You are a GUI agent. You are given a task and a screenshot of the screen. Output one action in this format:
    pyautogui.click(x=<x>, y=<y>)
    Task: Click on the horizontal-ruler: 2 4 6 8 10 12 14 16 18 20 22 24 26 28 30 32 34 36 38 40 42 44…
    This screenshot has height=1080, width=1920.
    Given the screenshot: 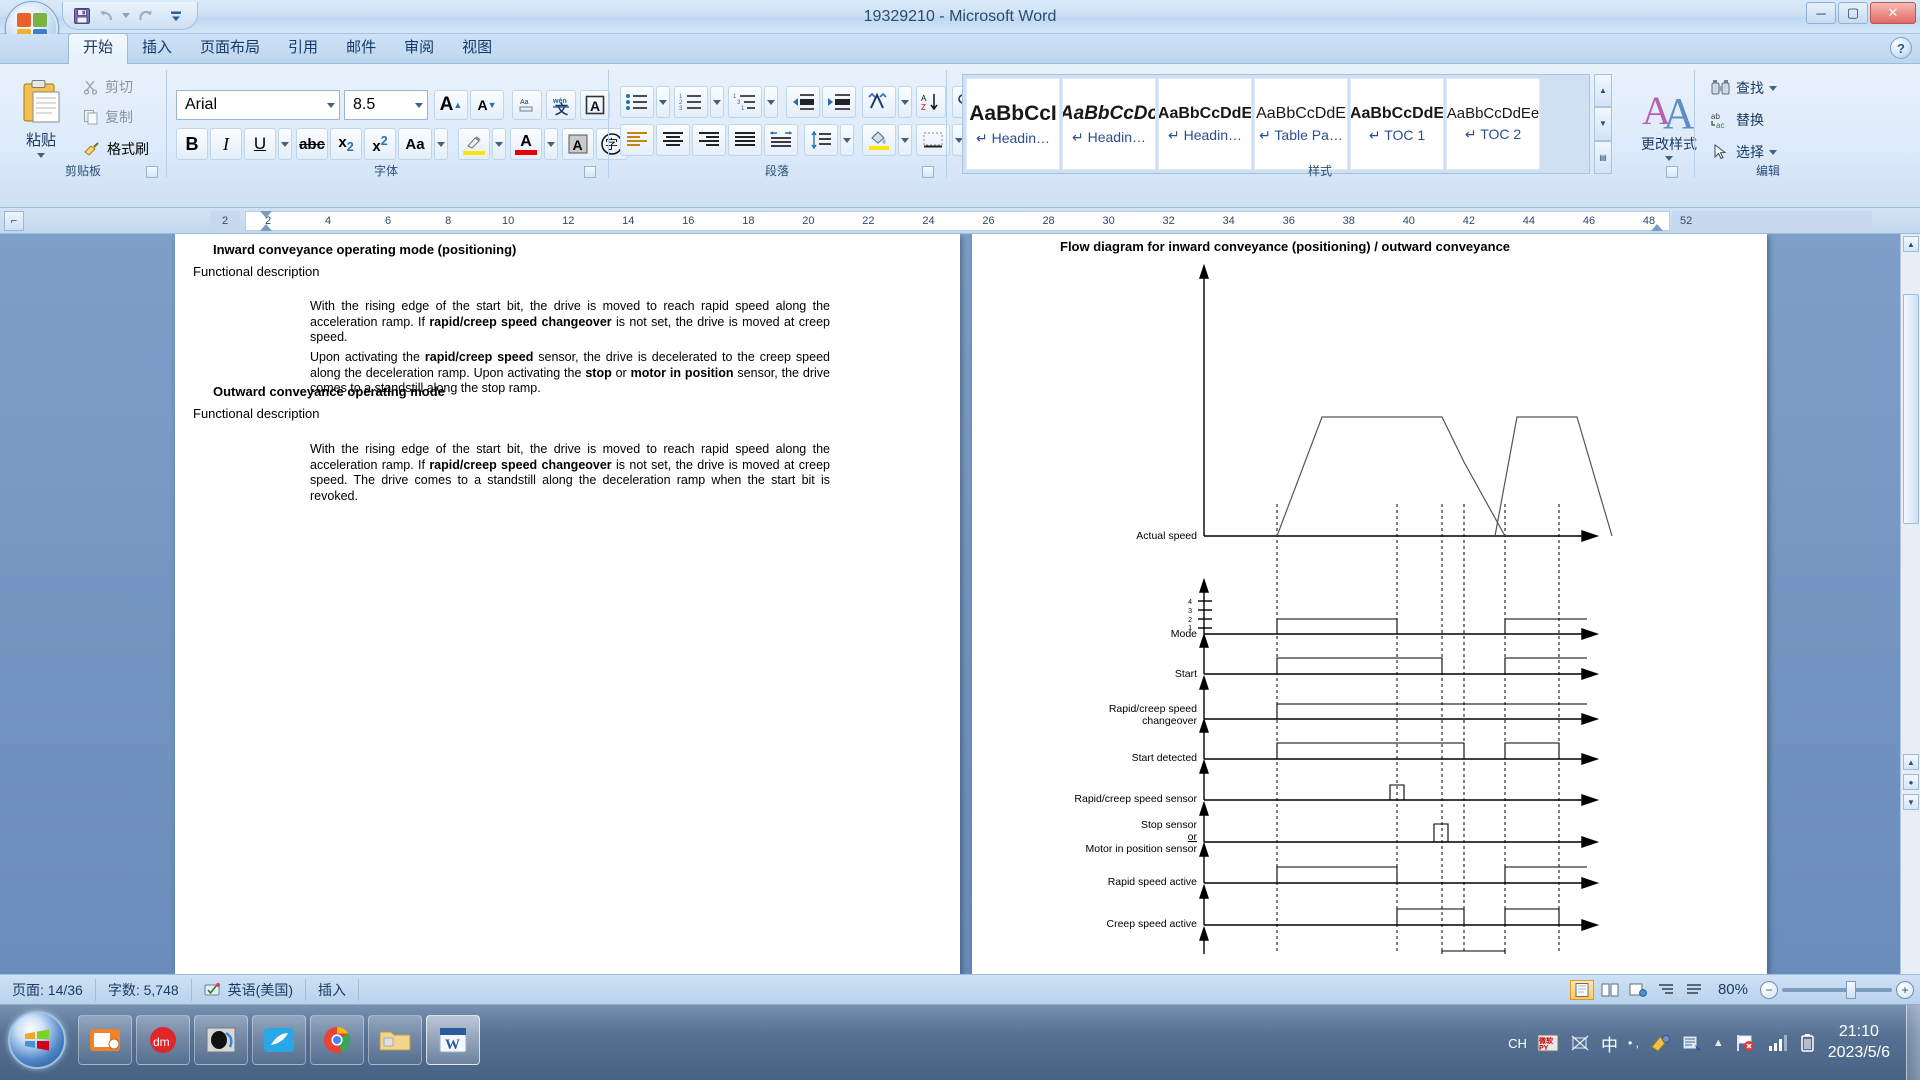 What is the action you would take?
    pyautogui.click(x=957, y=221)
    